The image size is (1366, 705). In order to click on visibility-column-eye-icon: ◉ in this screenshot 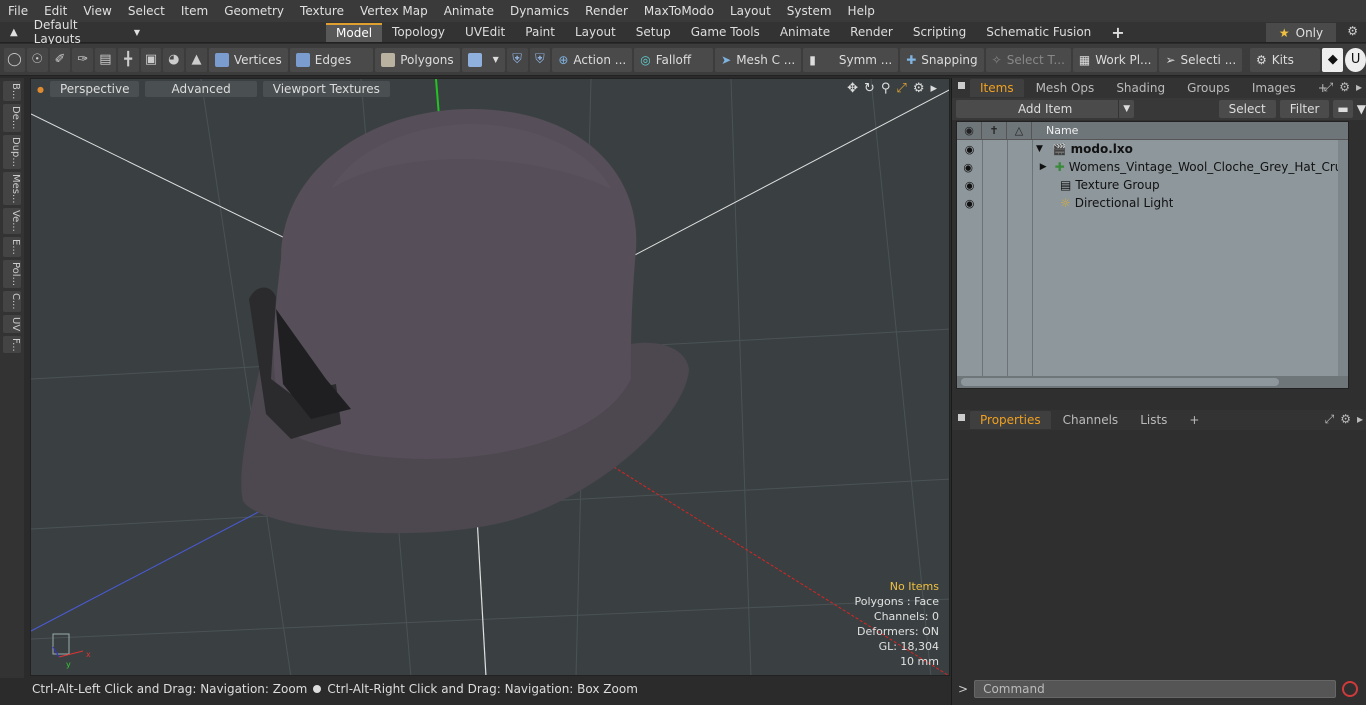, I will do `click(969, 130)`.